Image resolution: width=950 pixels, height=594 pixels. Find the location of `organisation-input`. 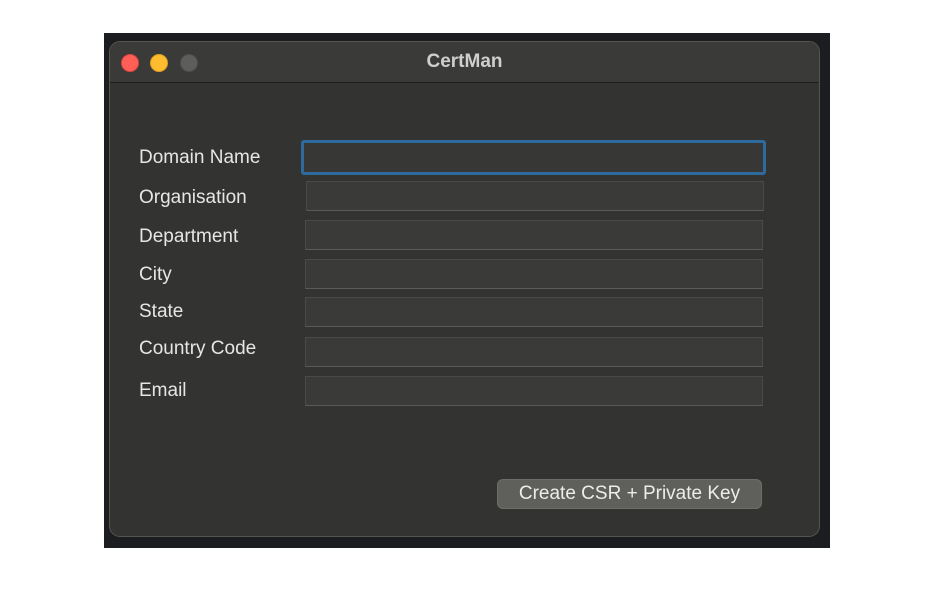

organisation-input is located at coordinates (535, 196).